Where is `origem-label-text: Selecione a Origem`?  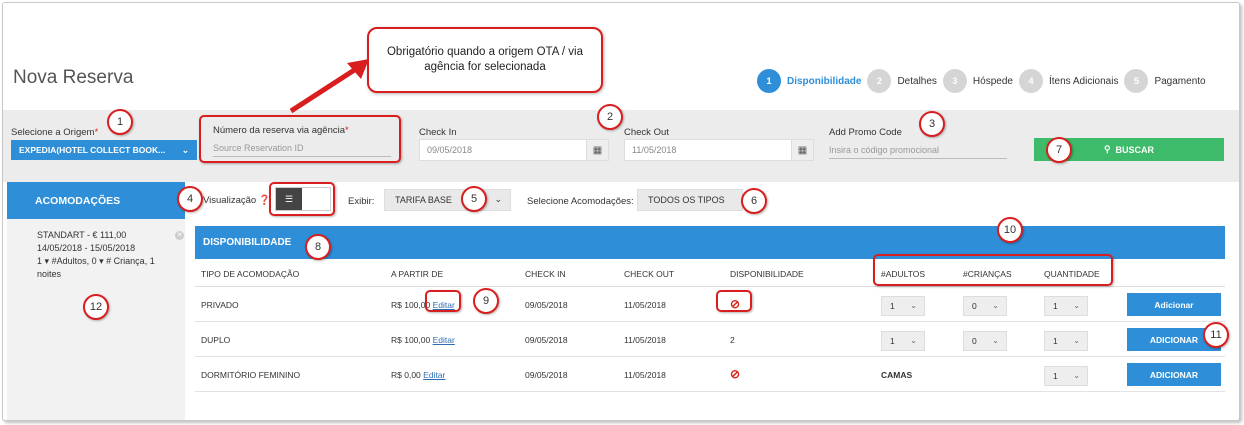 origem-label-text: Selecione a Origem is located at coordinates (53, 132).